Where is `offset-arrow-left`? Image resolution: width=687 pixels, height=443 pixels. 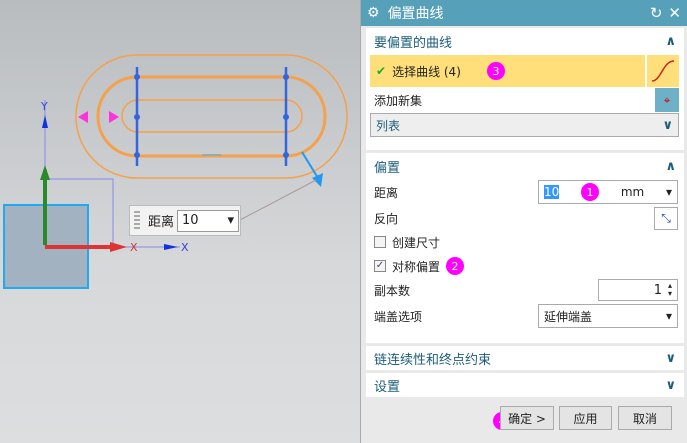 offset-arrow-left is located at coordinates (83, 117).